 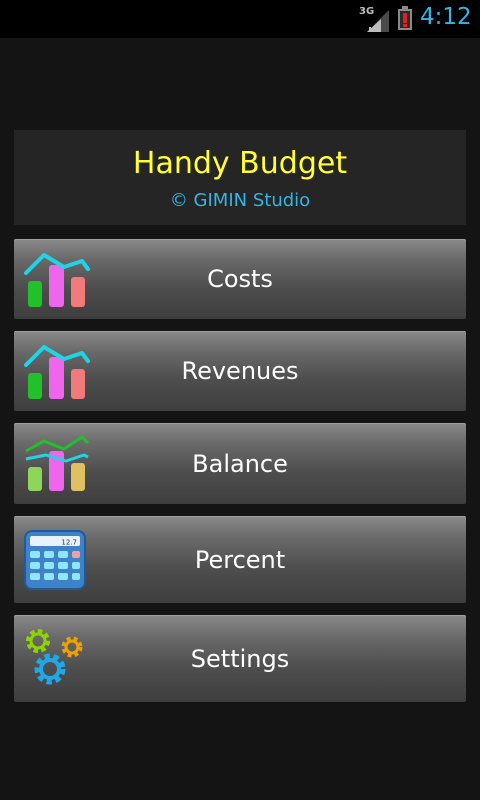 I want to click on battery-alert-icon, so click(x=405, y=18).